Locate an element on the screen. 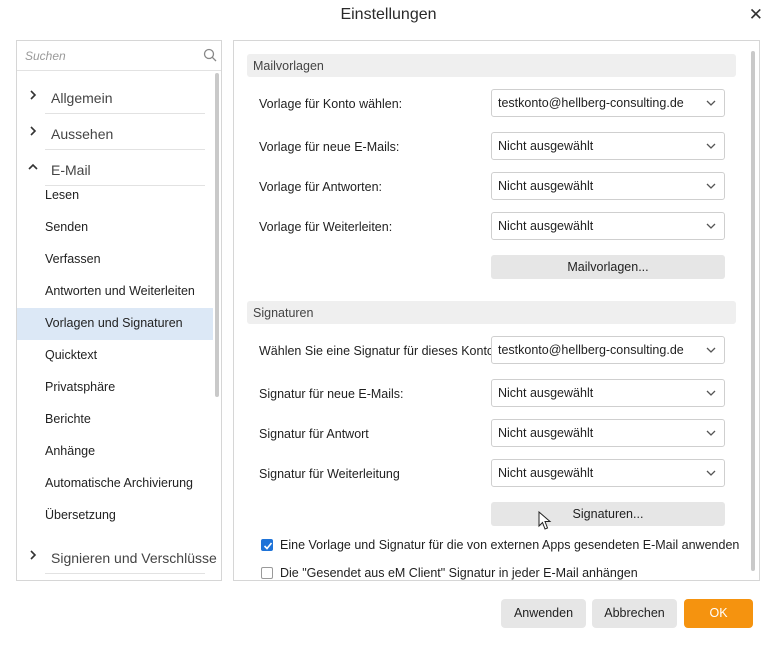 This screenshot has height=645, width=777. nav-category-label: Allgemein is located at coordinates (82, 98).